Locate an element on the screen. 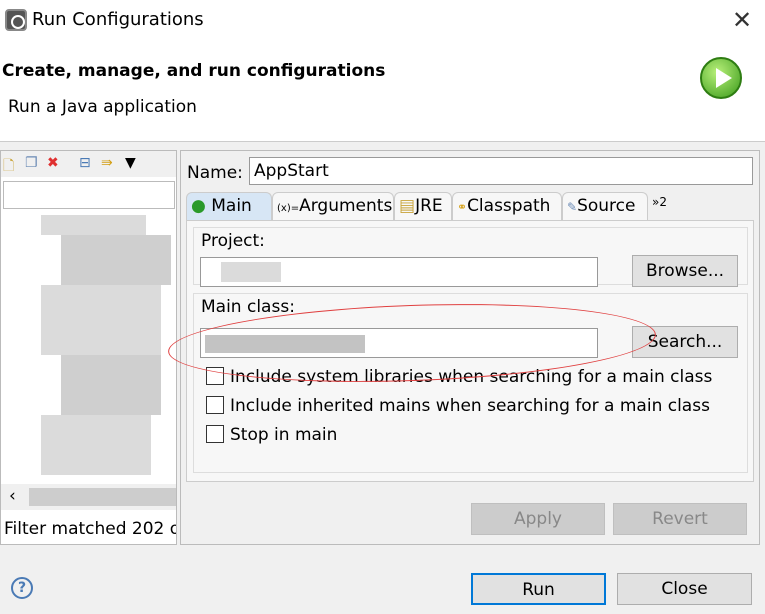 The width and height of the screenshot is (765, 614). tab-jre: ▤JRE is located at coordinates (423, 206).